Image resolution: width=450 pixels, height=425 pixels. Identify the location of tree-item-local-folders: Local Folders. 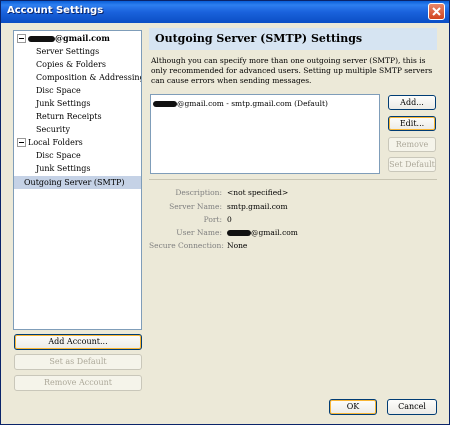
(55, 142).